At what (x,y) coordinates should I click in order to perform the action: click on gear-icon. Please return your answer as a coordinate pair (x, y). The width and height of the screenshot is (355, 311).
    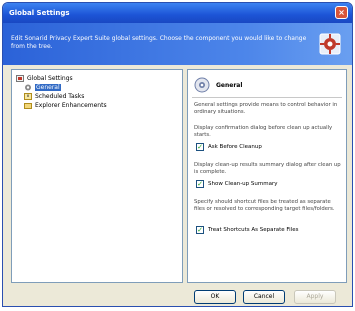
    Looking at the image, I should click on (28, 87).